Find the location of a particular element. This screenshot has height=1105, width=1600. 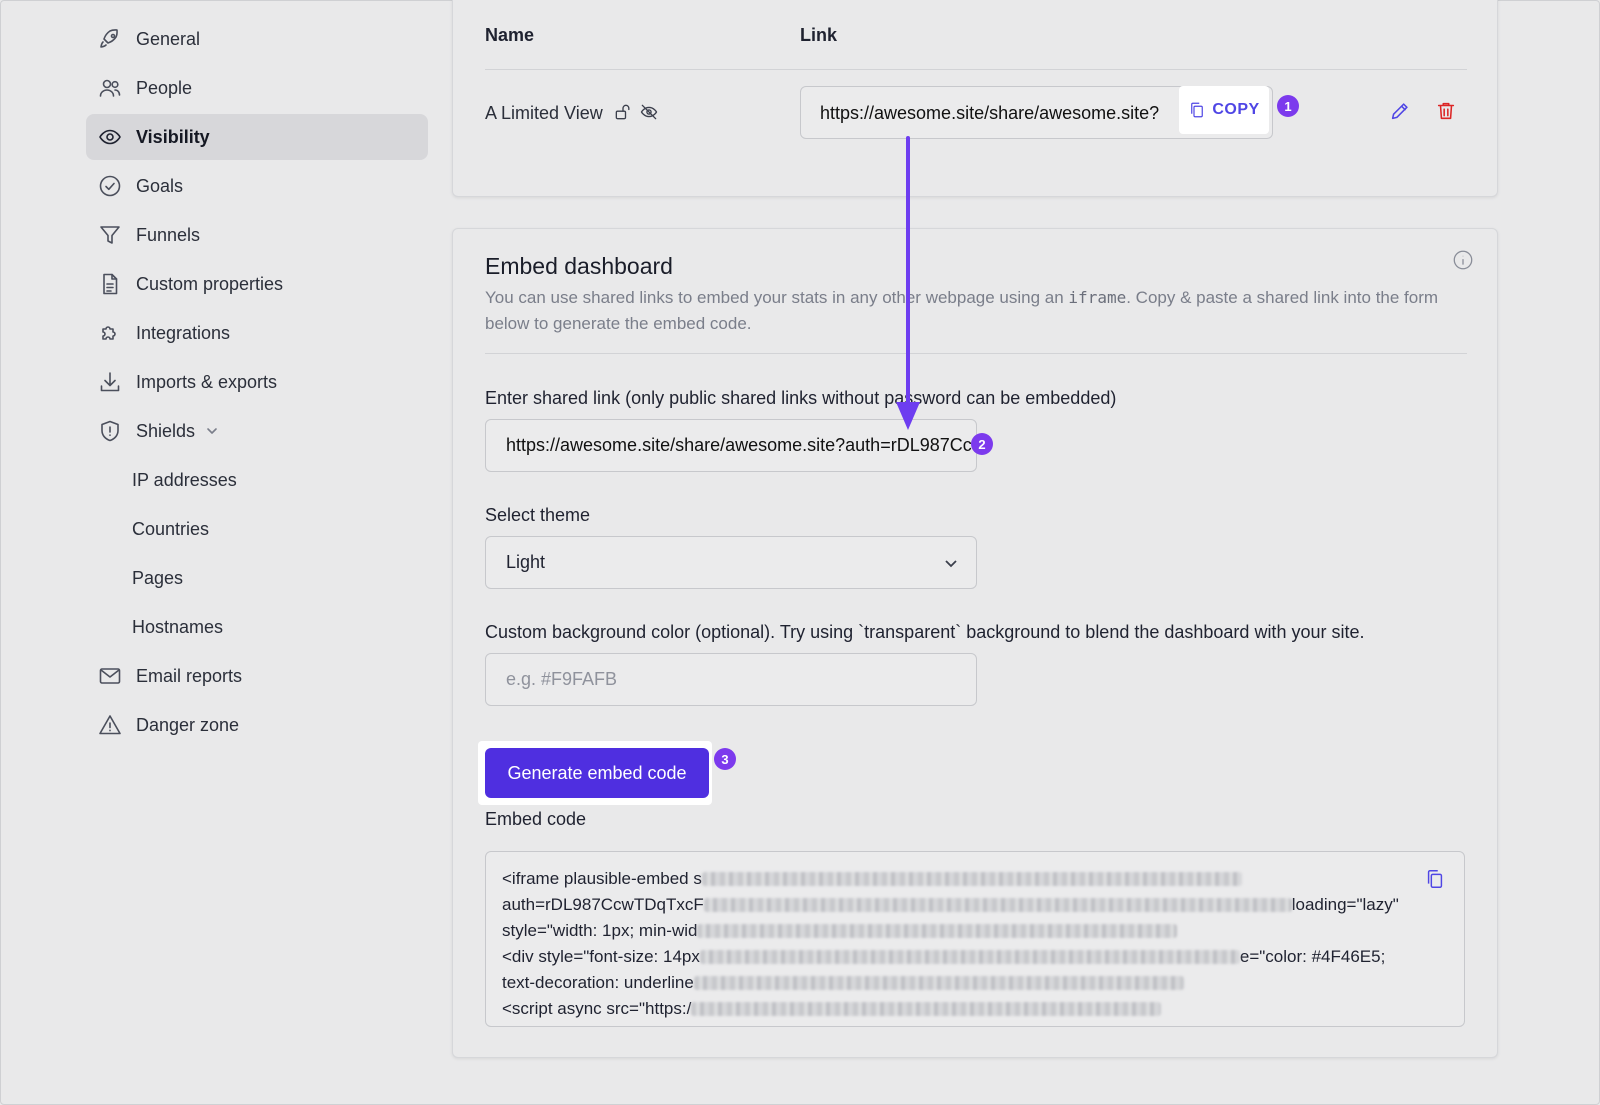

code-text: <div style="font-size: 14px is located at coordinates (601, 956).